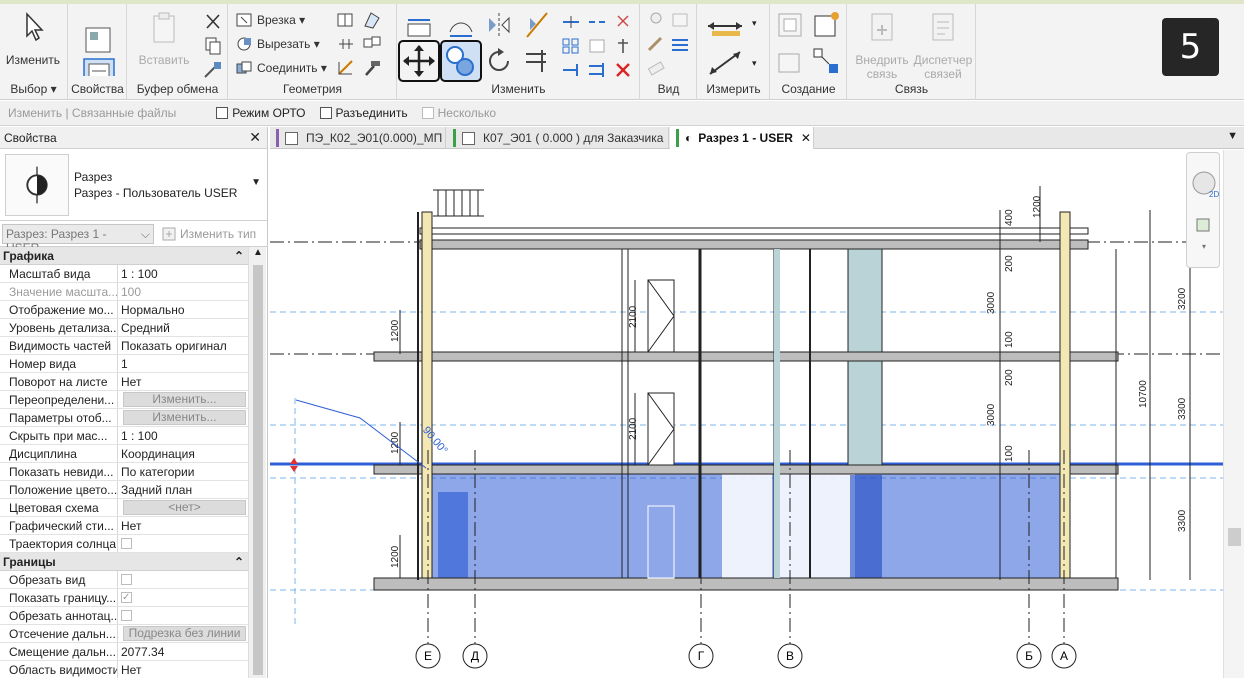 This screenshot has height=678, width=1244. I want to click on split-element-icon, so click(571, 22).